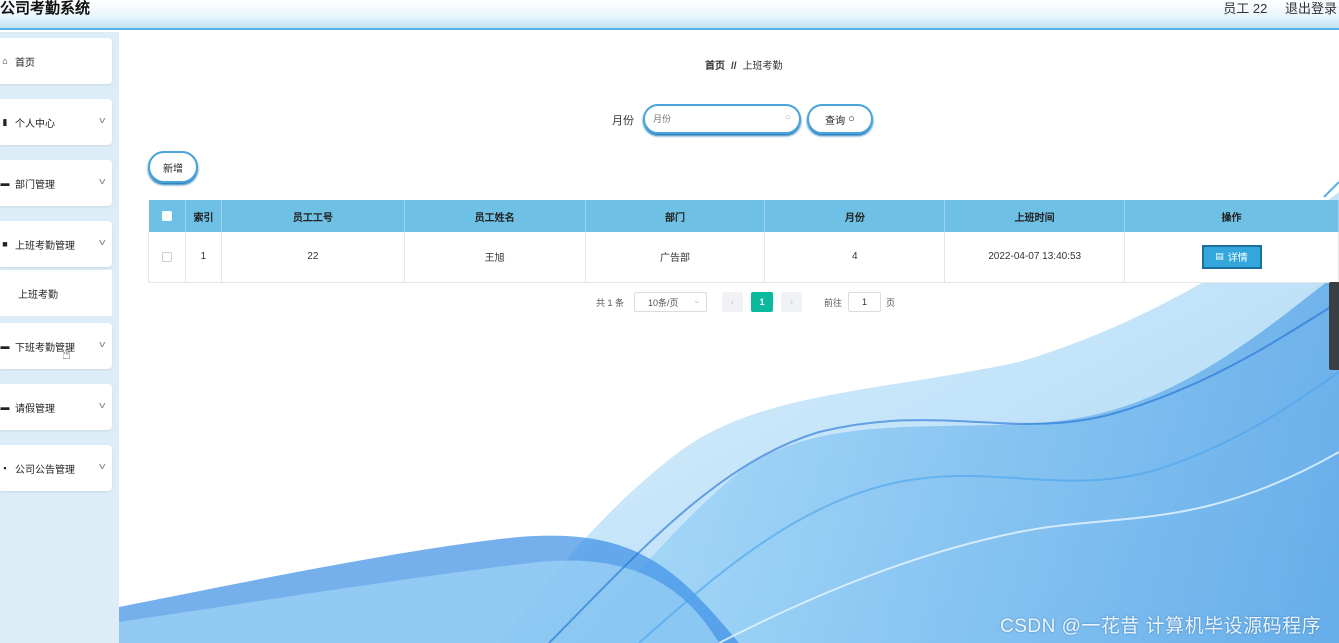 The width and height of the screenshot is (1339, 643). Describe the element at coordinates (5, 121) in the screenshot. I see `user-icon: ▮` at that location.